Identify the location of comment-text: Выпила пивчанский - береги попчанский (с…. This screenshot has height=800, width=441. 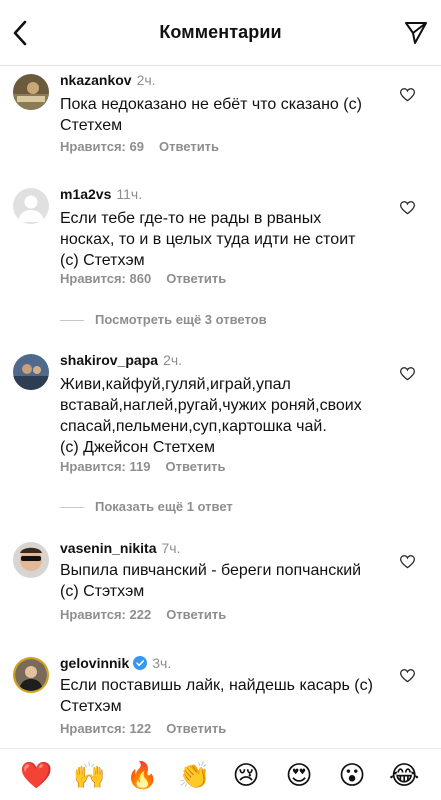
(211, 581).